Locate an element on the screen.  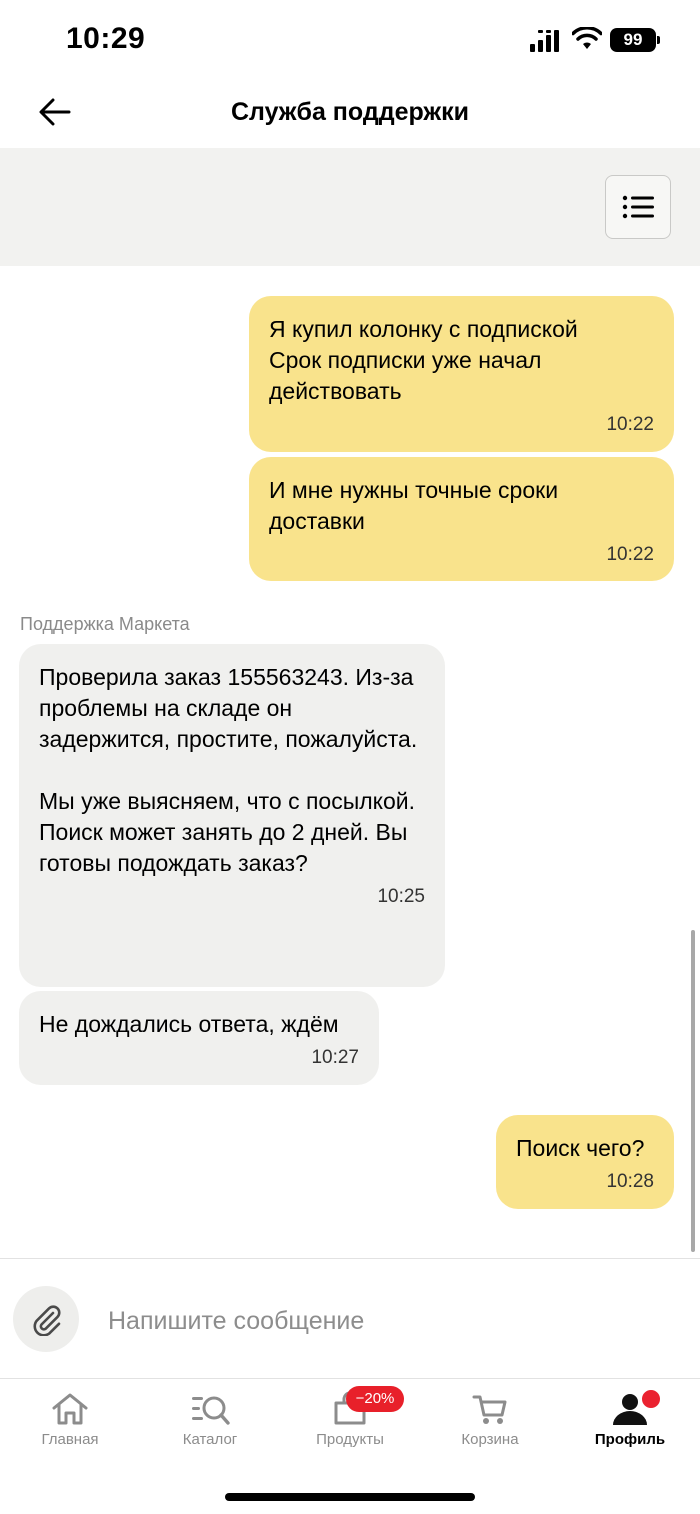
cart-icon is located at coordinates (489, 1409).